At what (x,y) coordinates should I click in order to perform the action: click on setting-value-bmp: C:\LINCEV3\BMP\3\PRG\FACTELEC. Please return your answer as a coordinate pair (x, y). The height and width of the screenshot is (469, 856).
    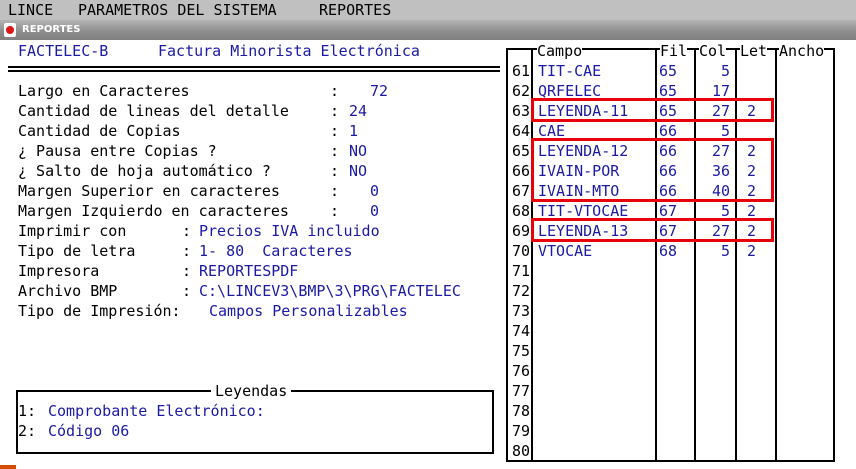
    Looking at the image, I should click on (330, 291).